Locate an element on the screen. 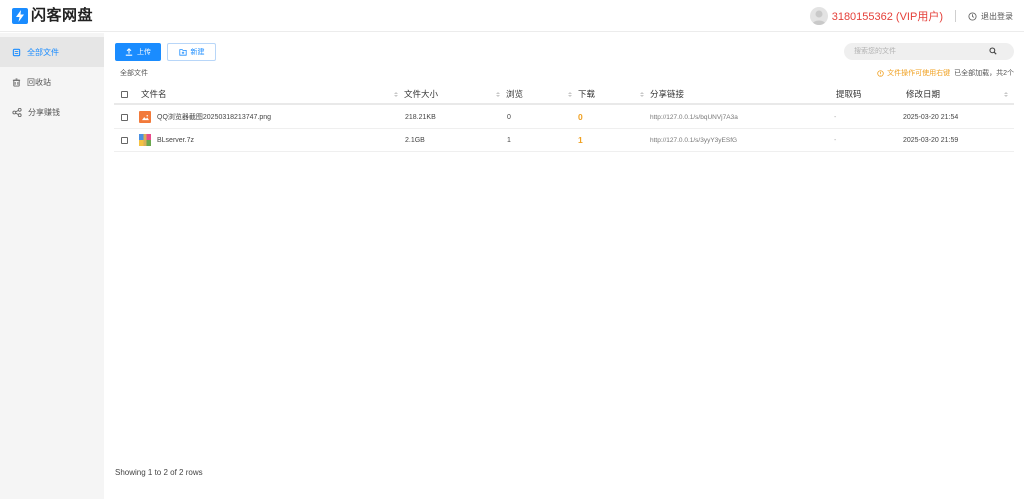 Image resolution: width=1024 pixels, height=499 pixels. upload-label: 上传 is located at coordinates (144, 52).